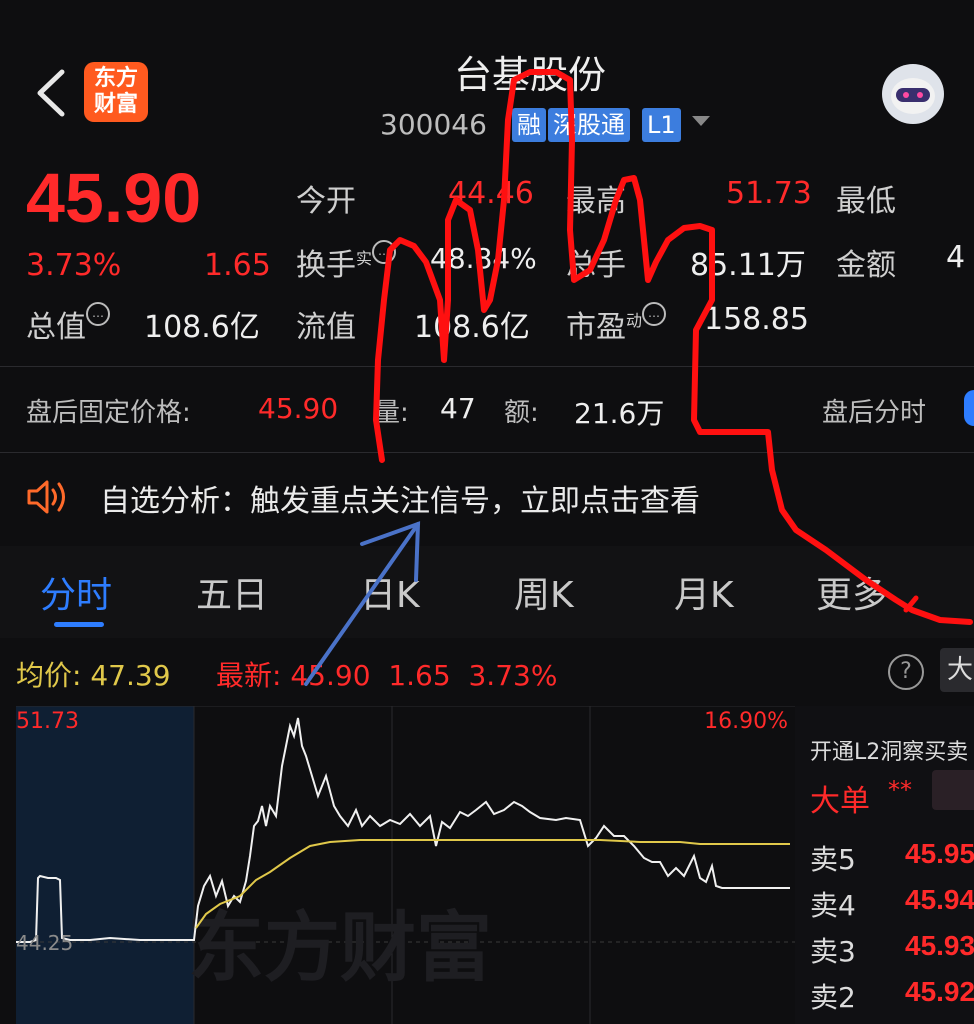 The height and width of the screenshot is (1024, 974). I want to click on base-price-label: 44.25, so click(44, 943).